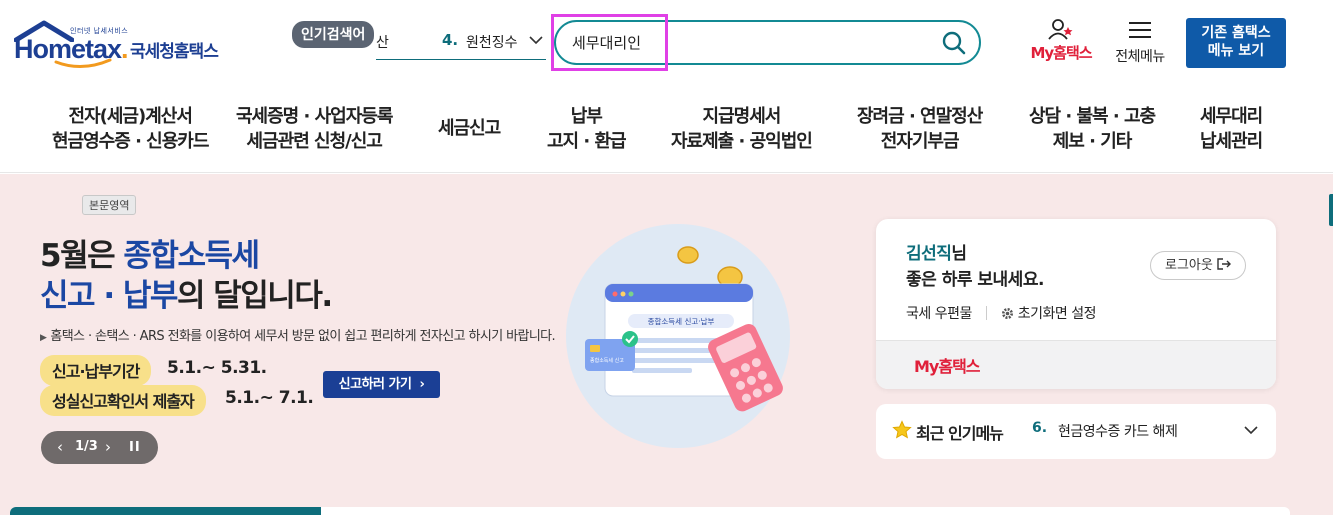 The width and height of the screenshot is (1333, 515). Describe the element at coordinates (1140, 57) in the screenshot. I see `all-menu-label: 전체메뉴` at that location.